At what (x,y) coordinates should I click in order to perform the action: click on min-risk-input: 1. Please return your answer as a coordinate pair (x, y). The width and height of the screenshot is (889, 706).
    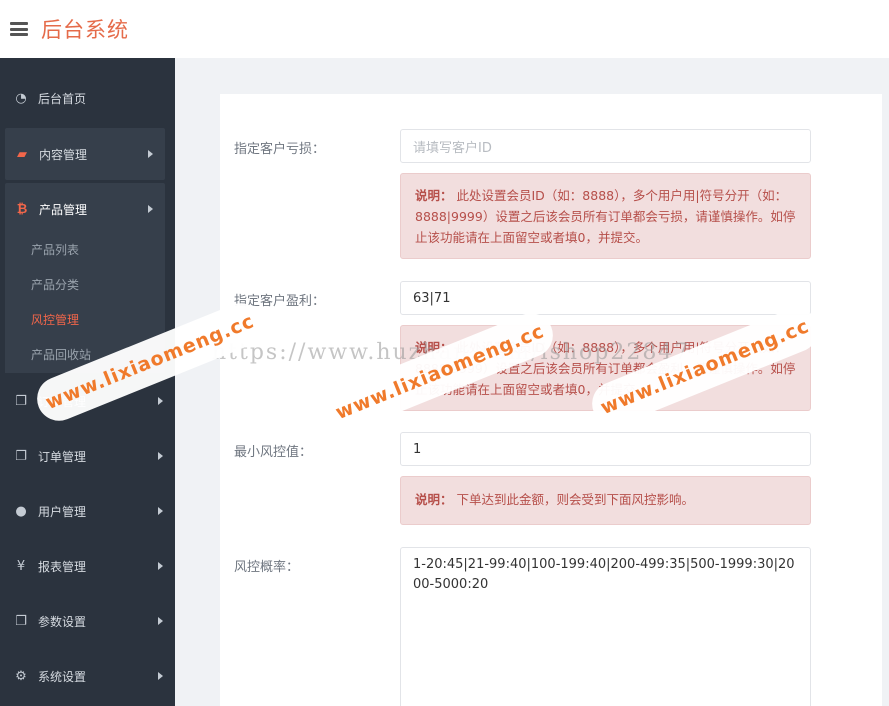
    Looking at the image, I should click on (605, 449).